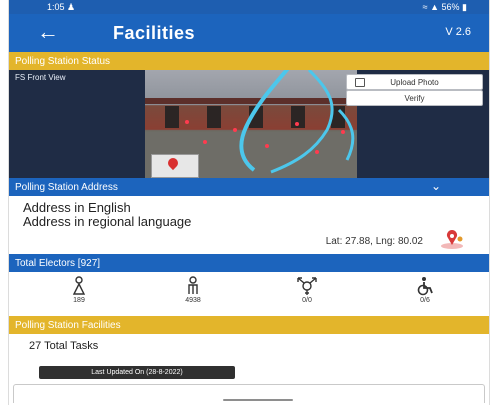  Describe the element at coordinates (251, 101) in the screenshot. I see `photo-roof` at that location.